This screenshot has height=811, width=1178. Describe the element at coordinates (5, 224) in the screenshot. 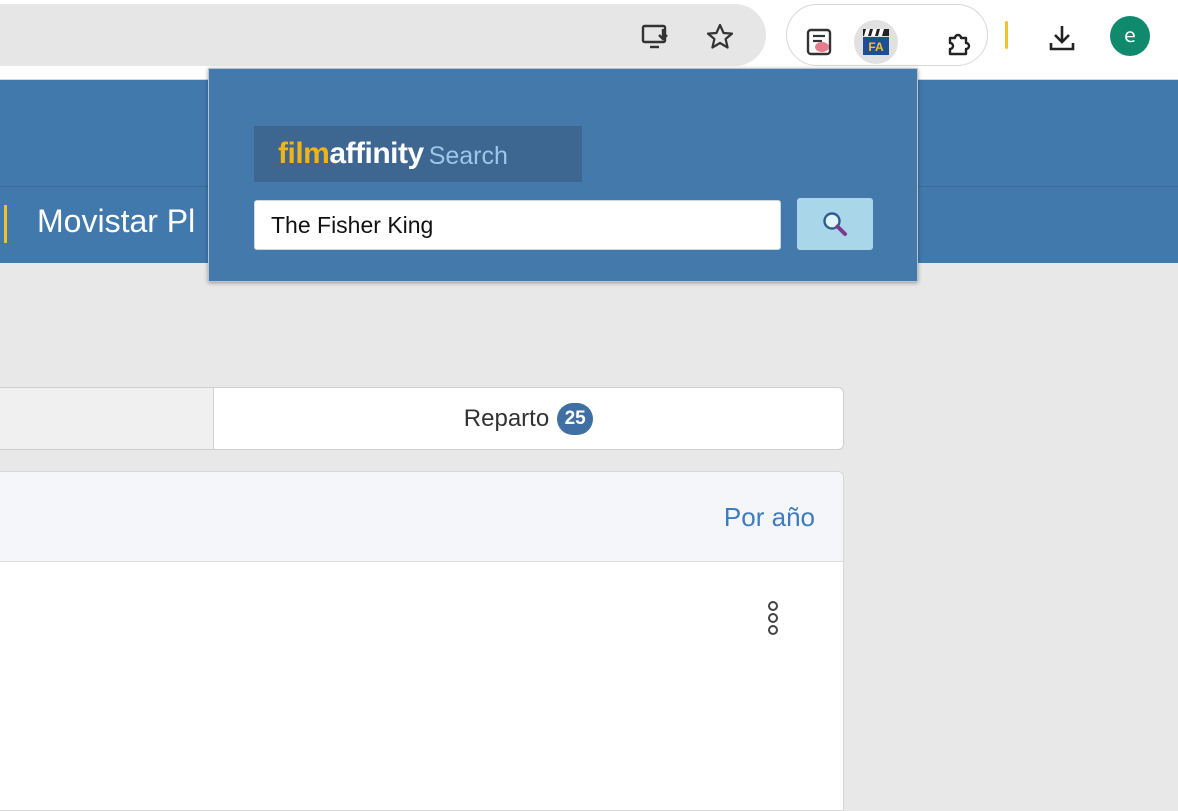

I see `nav-separator` at that location.